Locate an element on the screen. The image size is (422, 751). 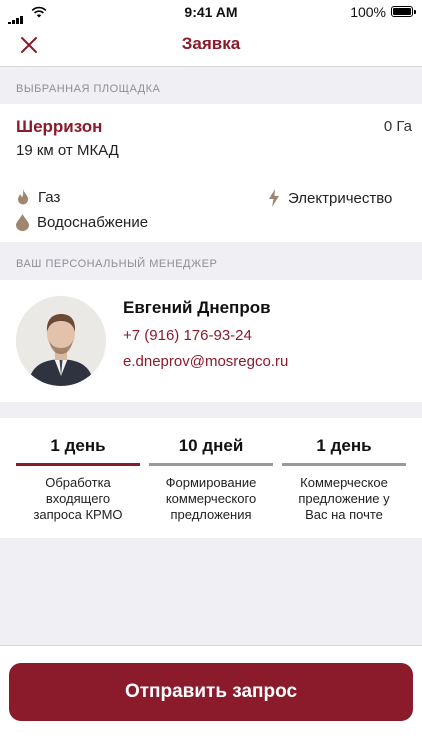
manager-email-link: e.dneprov@mosregco.ru is located at coordinates (205, 361).